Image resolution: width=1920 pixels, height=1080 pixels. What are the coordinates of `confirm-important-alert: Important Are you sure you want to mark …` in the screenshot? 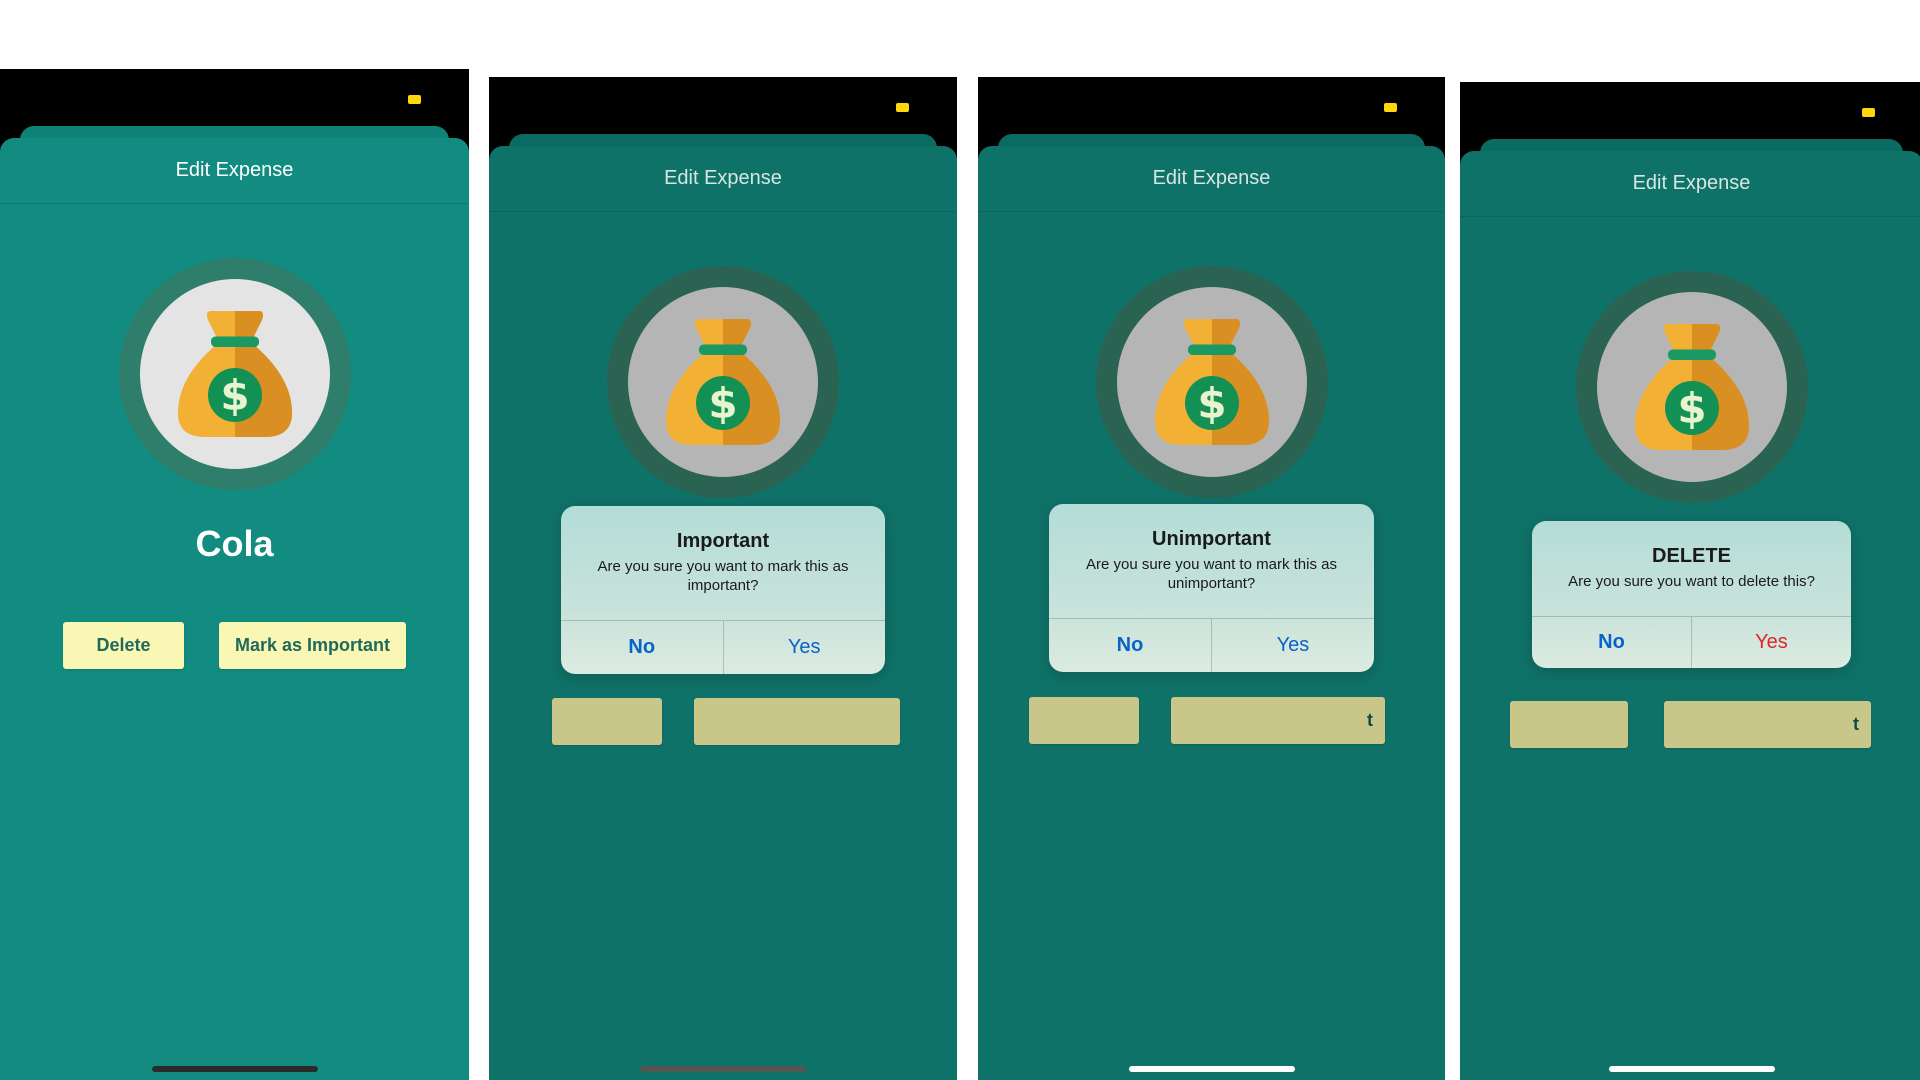 It's located at (723, 590).